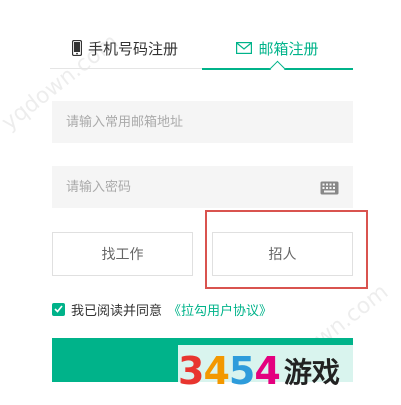 The width and height of the screenshot is (401, 405). I want to click on brand-watermark: 3454 游戏, so click(287, 371).